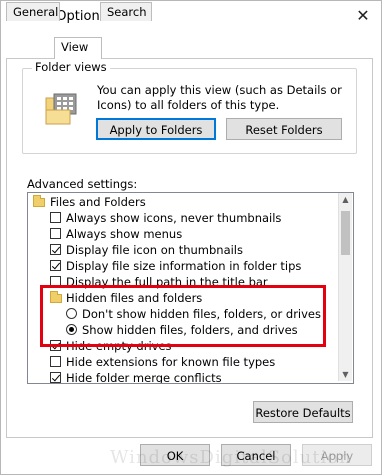 This screenshot has height=475, width=382. I want to click on checkbox-hide-extensions, so click(55, 361).